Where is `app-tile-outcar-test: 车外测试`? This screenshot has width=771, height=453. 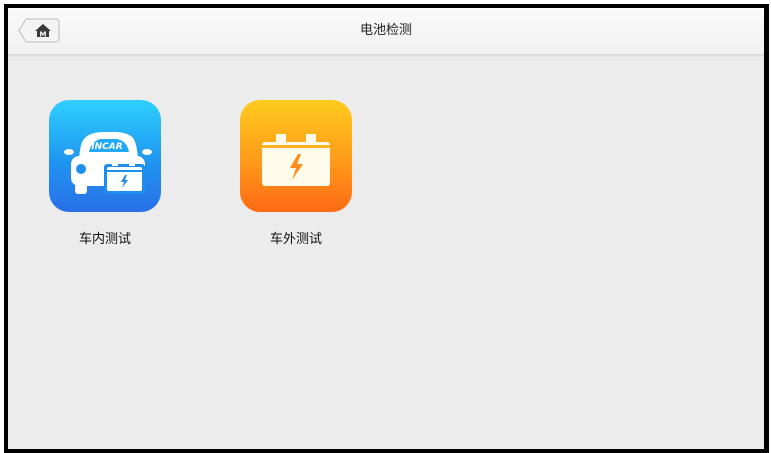 app-tile-outcar-test: 车外测试 is located at coordinates (290, 180).